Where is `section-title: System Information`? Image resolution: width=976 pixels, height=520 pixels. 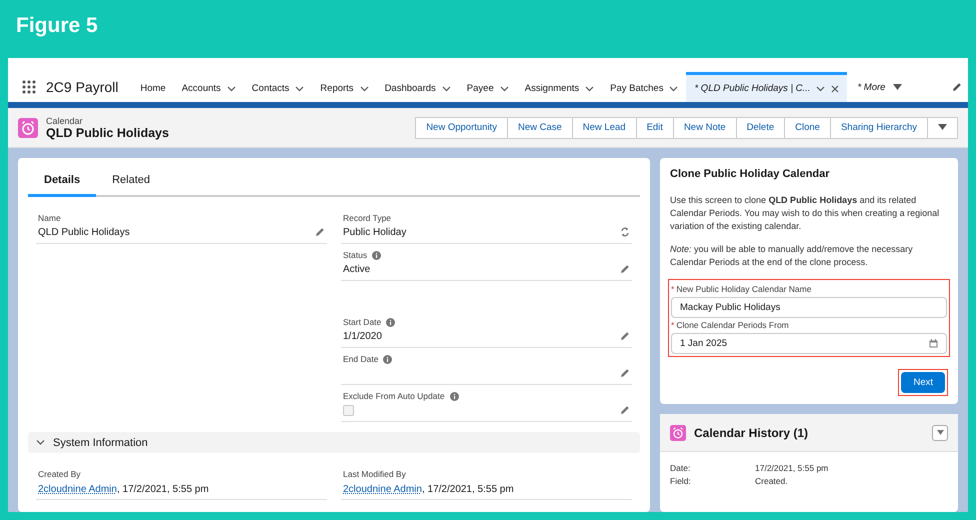 section-title: System Information is located at coordinates (100, 442).